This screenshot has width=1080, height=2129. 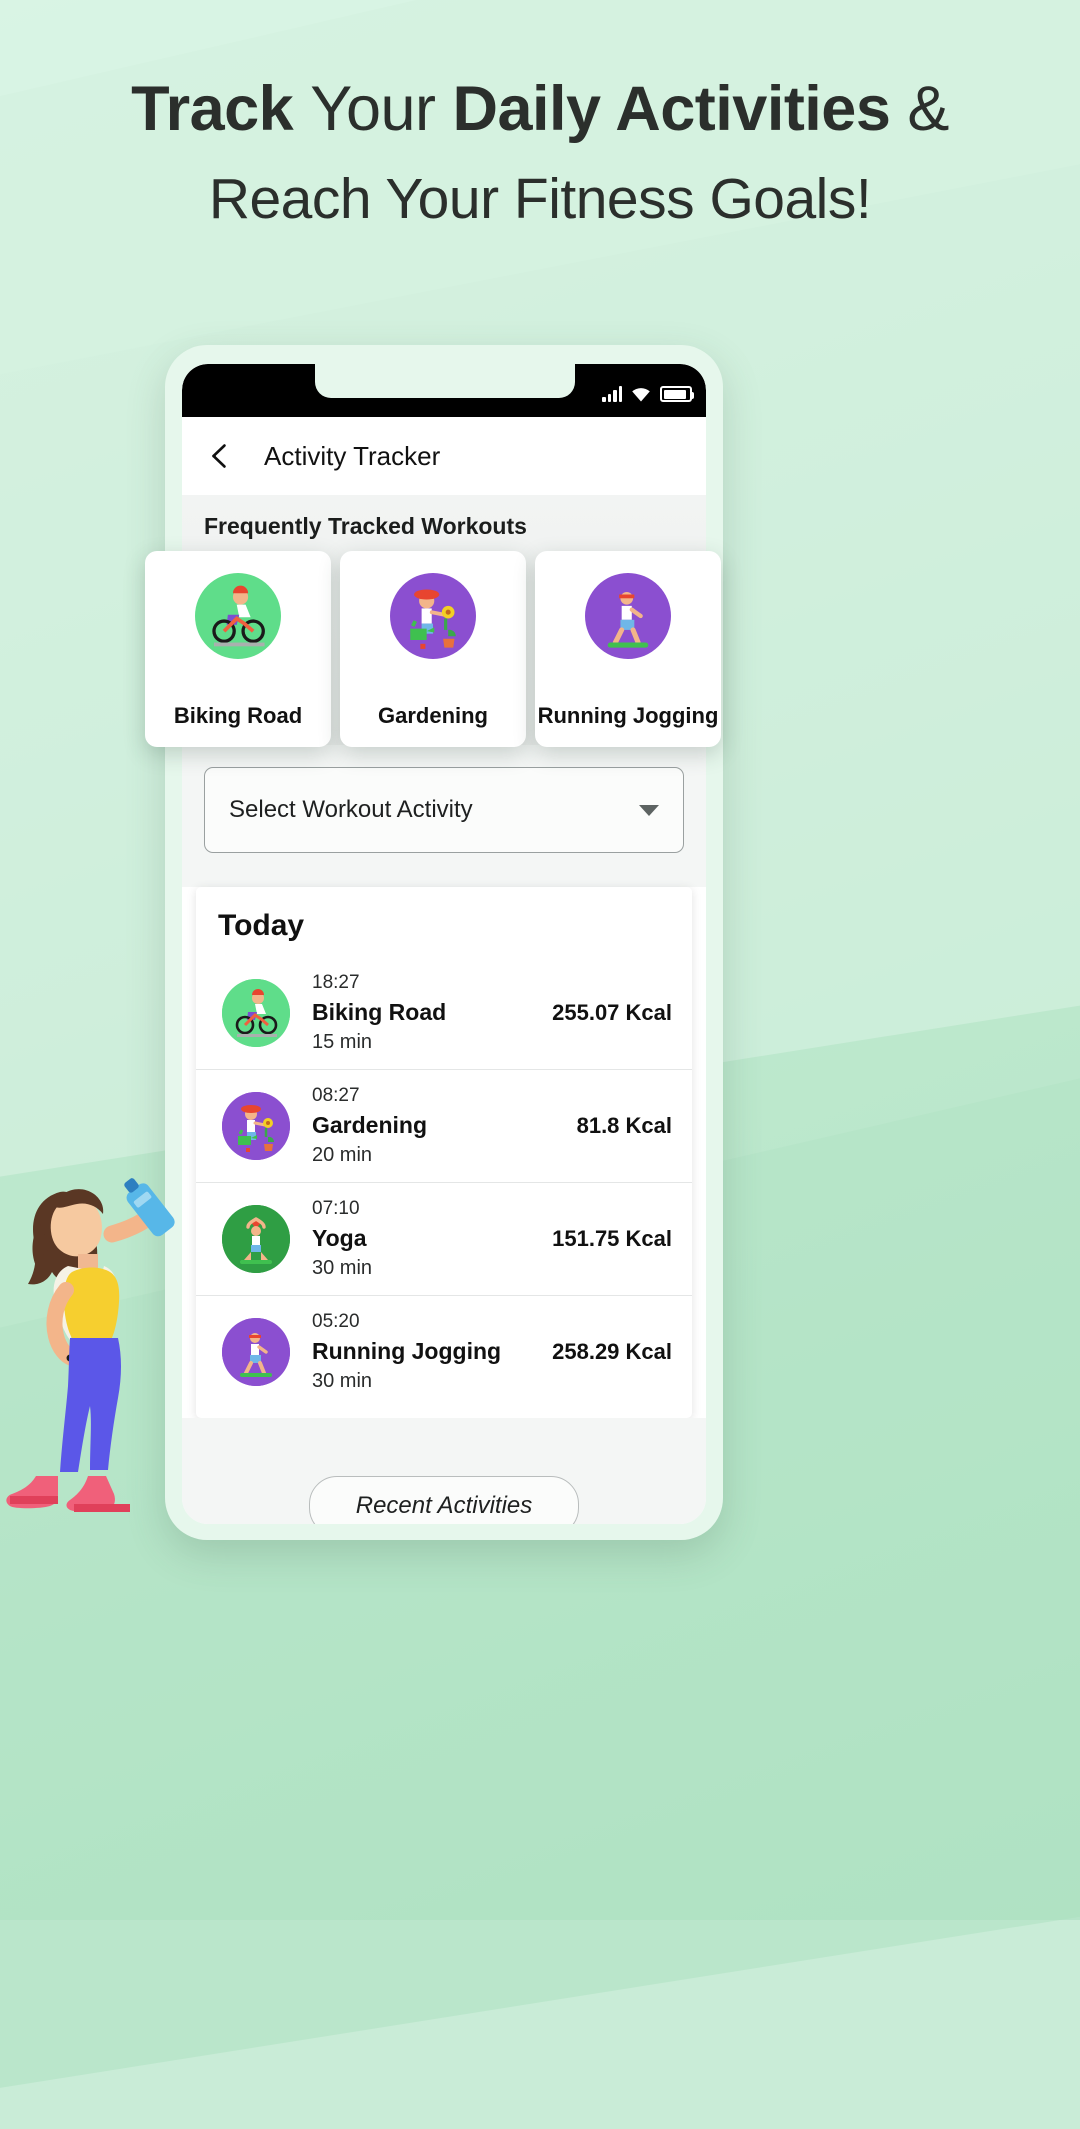 I want to click on workout-card-gardening: Gardening, so click(x=433, y=649).